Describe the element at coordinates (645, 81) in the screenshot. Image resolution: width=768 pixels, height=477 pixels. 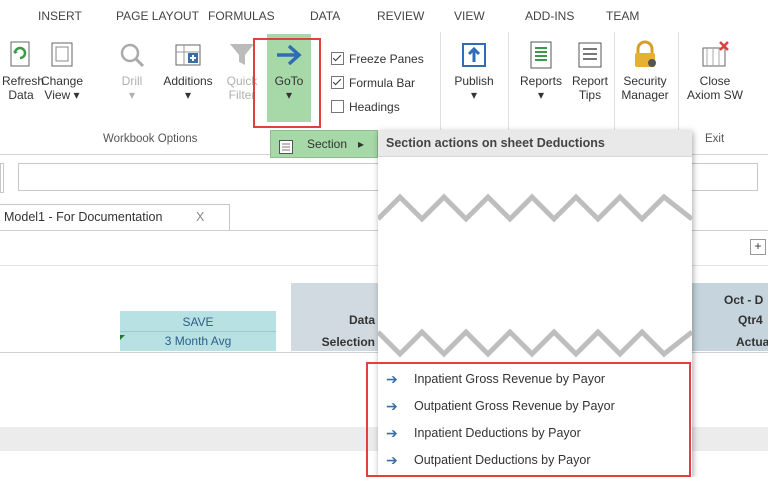
I see `security-label-1: Security` at that location.